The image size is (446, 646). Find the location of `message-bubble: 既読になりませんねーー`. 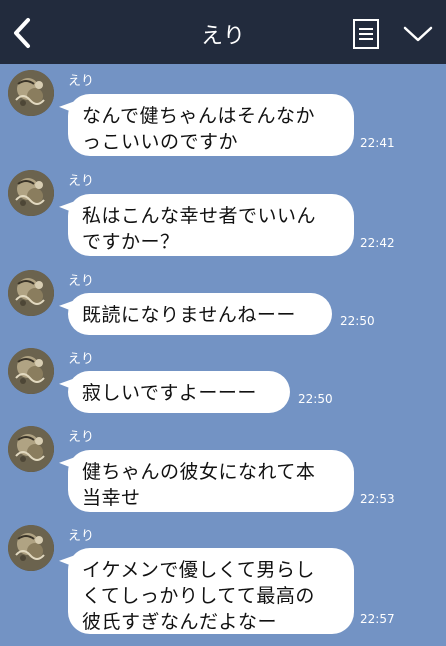

message-bubble: 既読になりませんねーー is located at coordinates (200, 314).